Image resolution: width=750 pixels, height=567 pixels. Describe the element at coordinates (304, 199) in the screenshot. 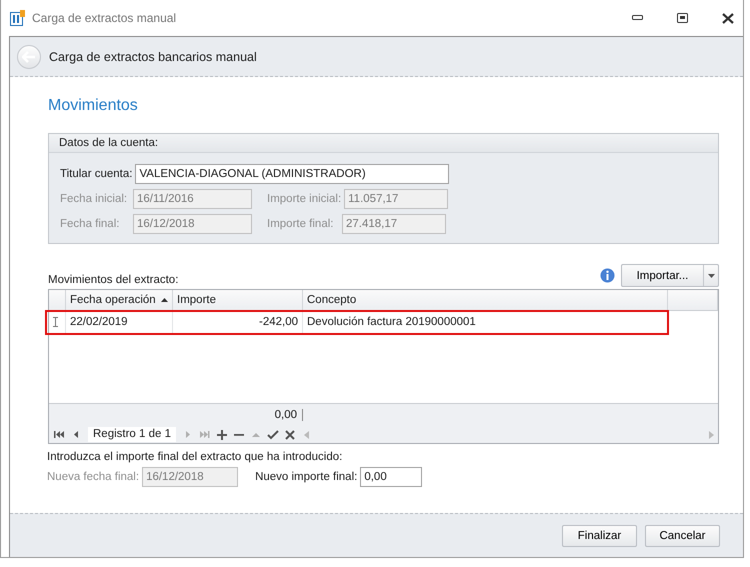

I see `field-label: Importe inicial:` at that location.